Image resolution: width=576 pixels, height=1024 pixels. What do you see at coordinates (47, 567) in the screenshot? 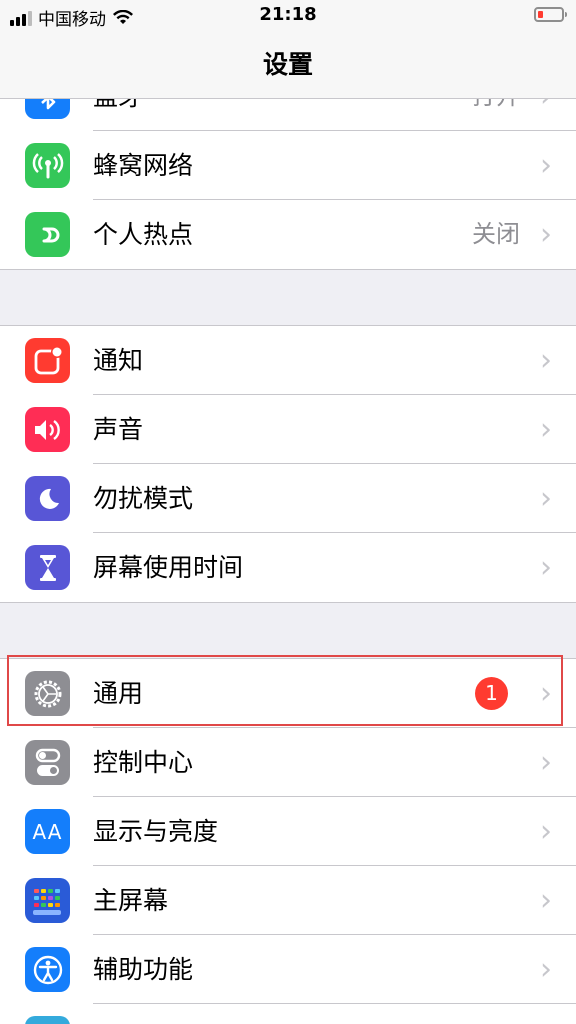
I see `hourglass-icon` at bounding box center [47, 567].